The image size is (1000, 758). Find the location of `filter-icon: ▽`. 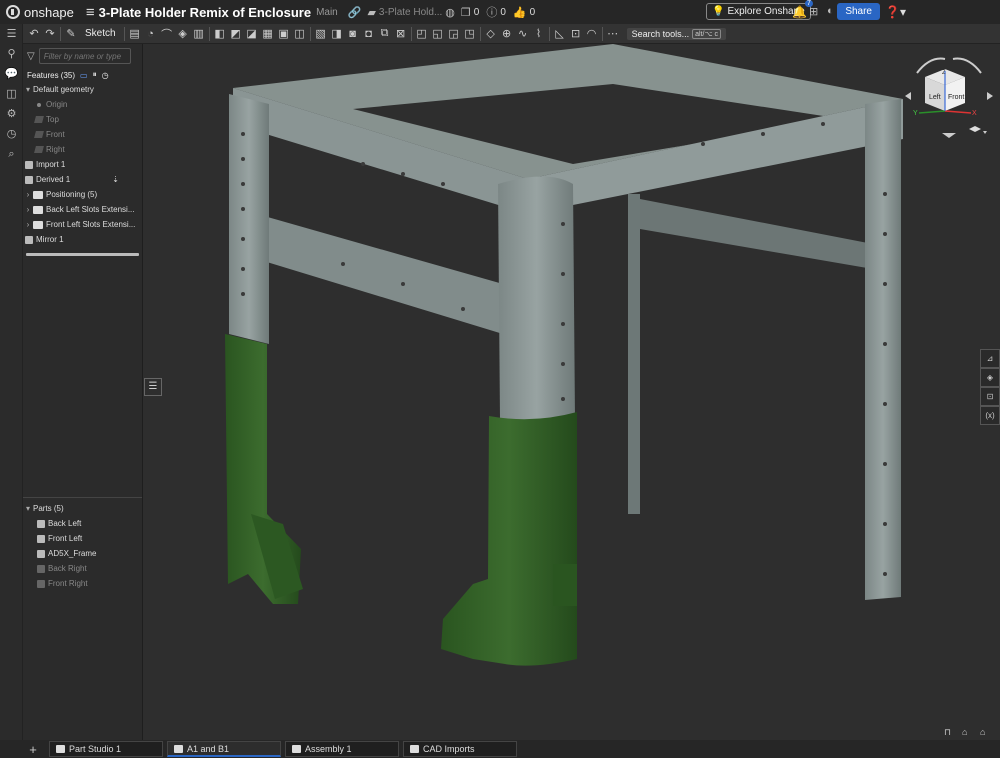

filter-icon: ▽ is located at coordinates (31, 56).